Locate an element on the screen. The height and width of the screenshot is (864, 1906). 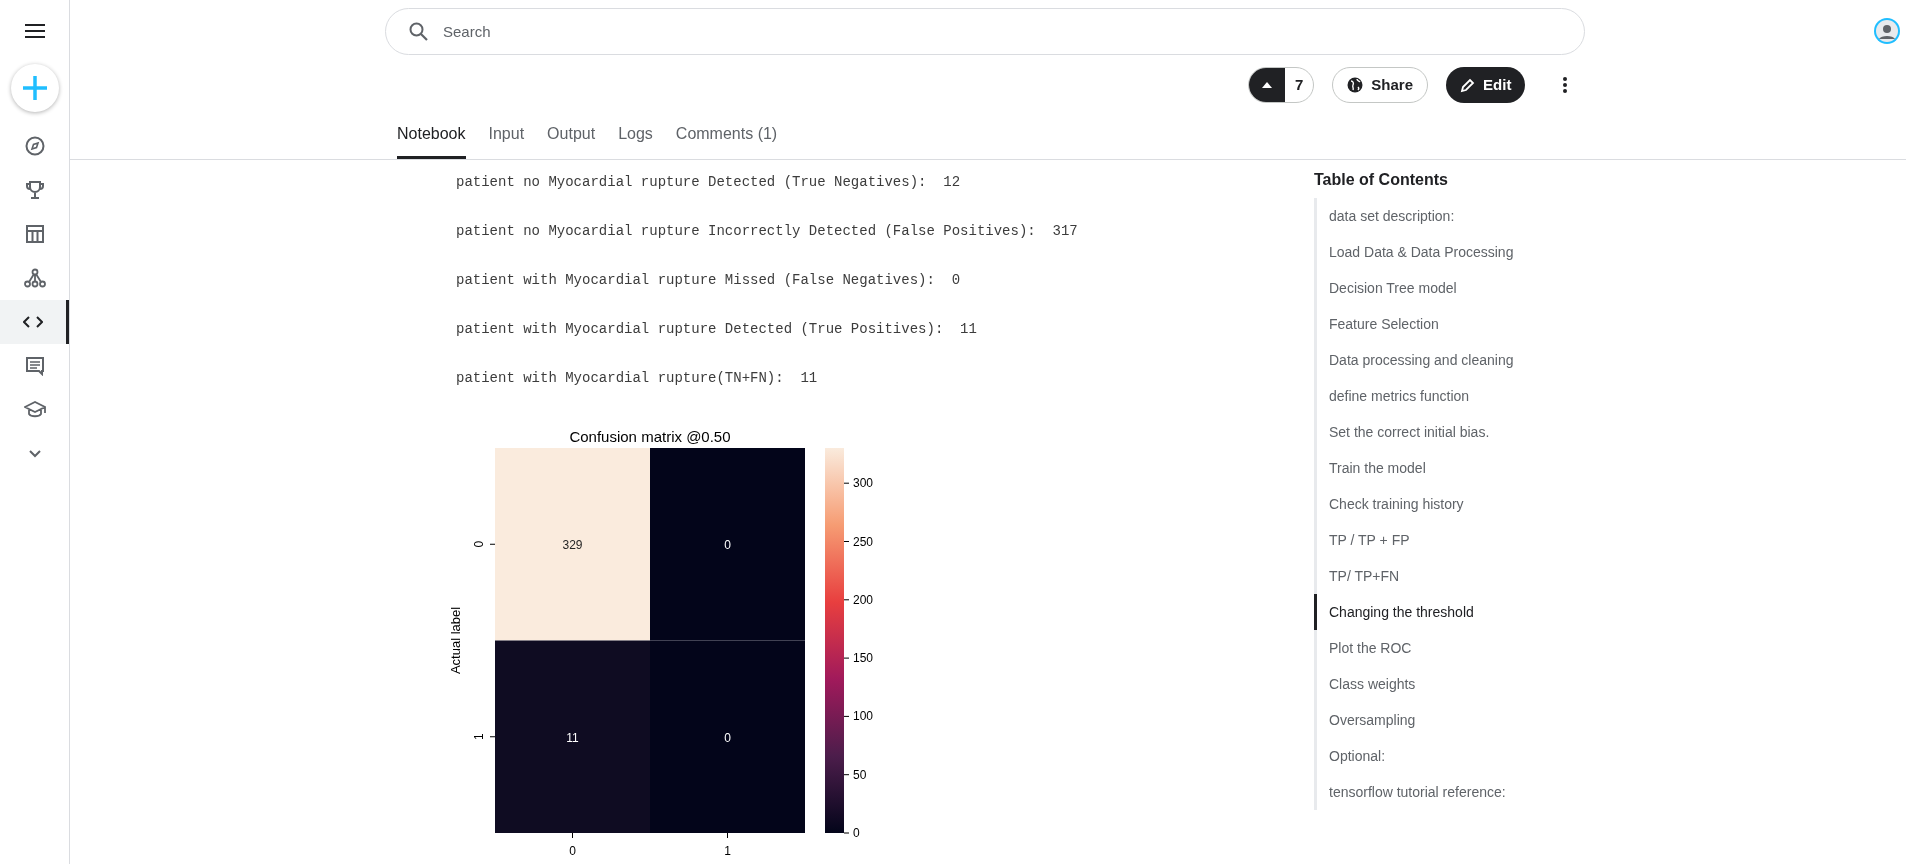
vote-count: 7 is located at coordinates (1299, 84).